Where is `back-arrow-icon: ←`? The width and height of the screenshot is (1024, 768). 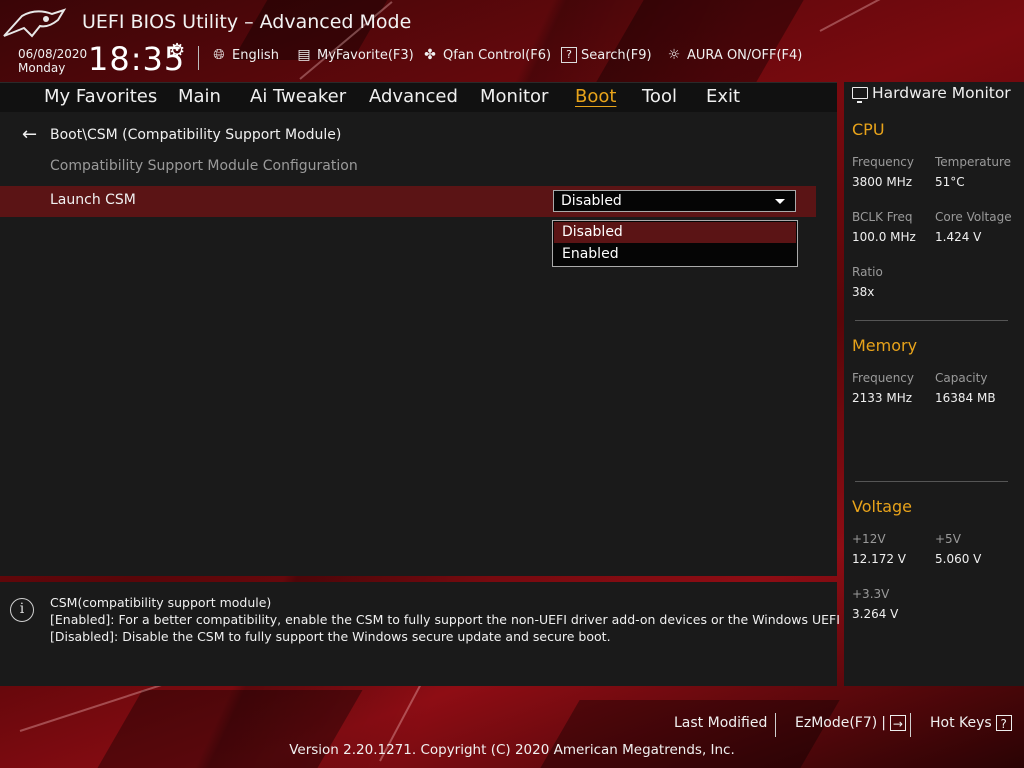 back-arrow-icon: ← is located at coordinates (31, 134).